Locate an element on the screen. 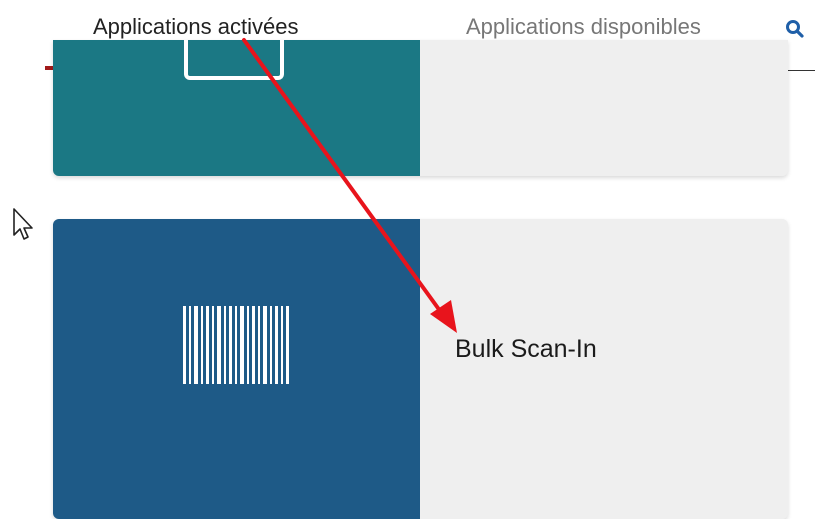 The width and height of the screenshot is (815, 519). app-card-body is located at coordinates (604, 108).